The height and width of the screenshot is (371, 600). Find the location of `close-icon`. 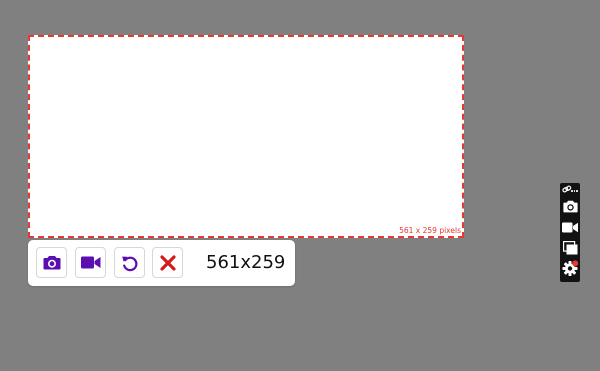

close-icon is located at coordinates (167, 262).